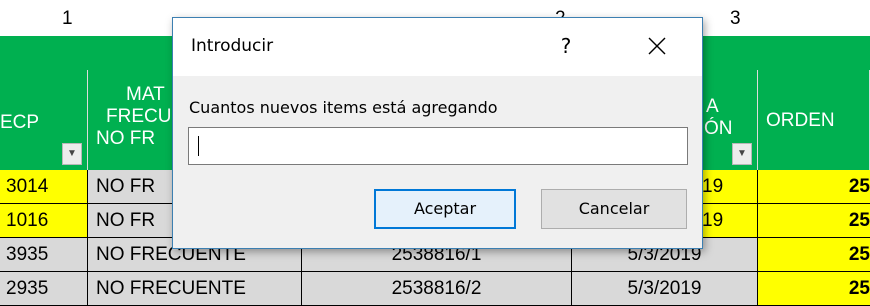 This screenshot has height=306, width=870. I want to click on header-label: NO FR, so click(126, 138).